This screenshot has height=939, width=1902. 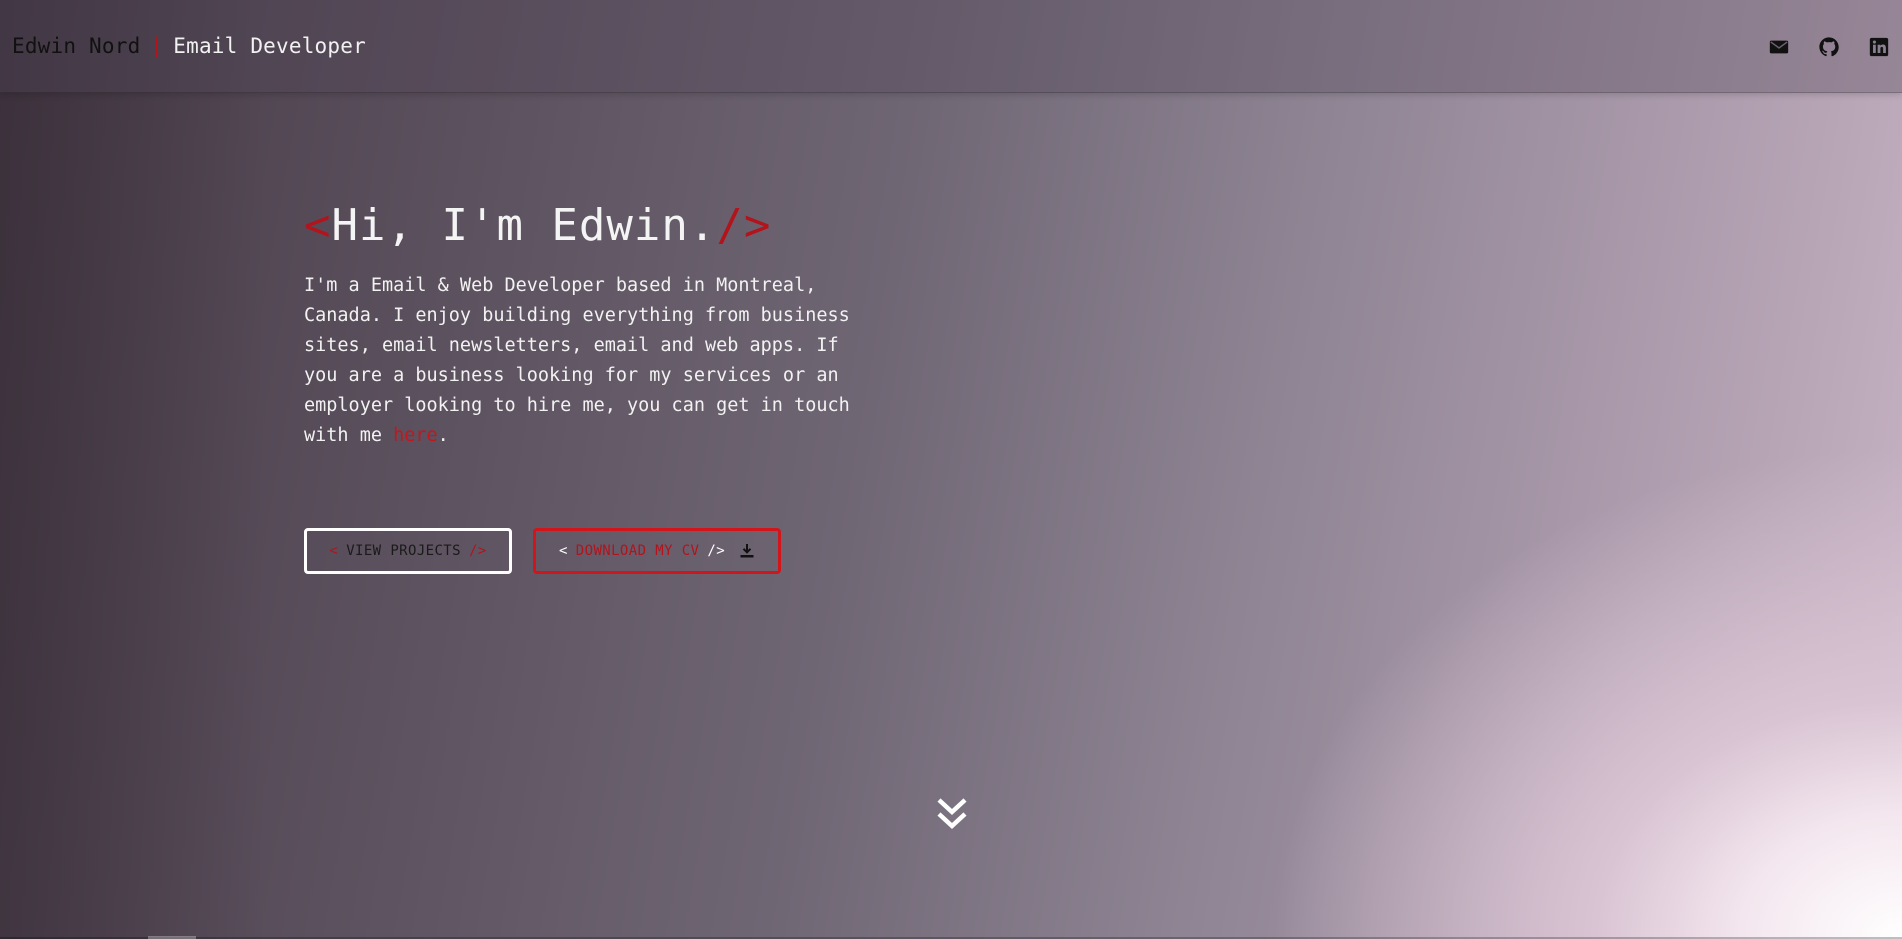 I want to click on projects-open-tag: <, so click(x=334, y=551).